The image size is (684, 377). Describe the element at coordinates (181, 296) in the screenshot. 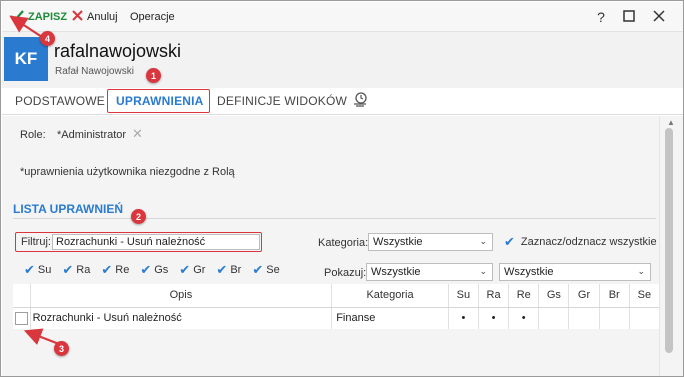

I see `column-opis: Opis` at that location.